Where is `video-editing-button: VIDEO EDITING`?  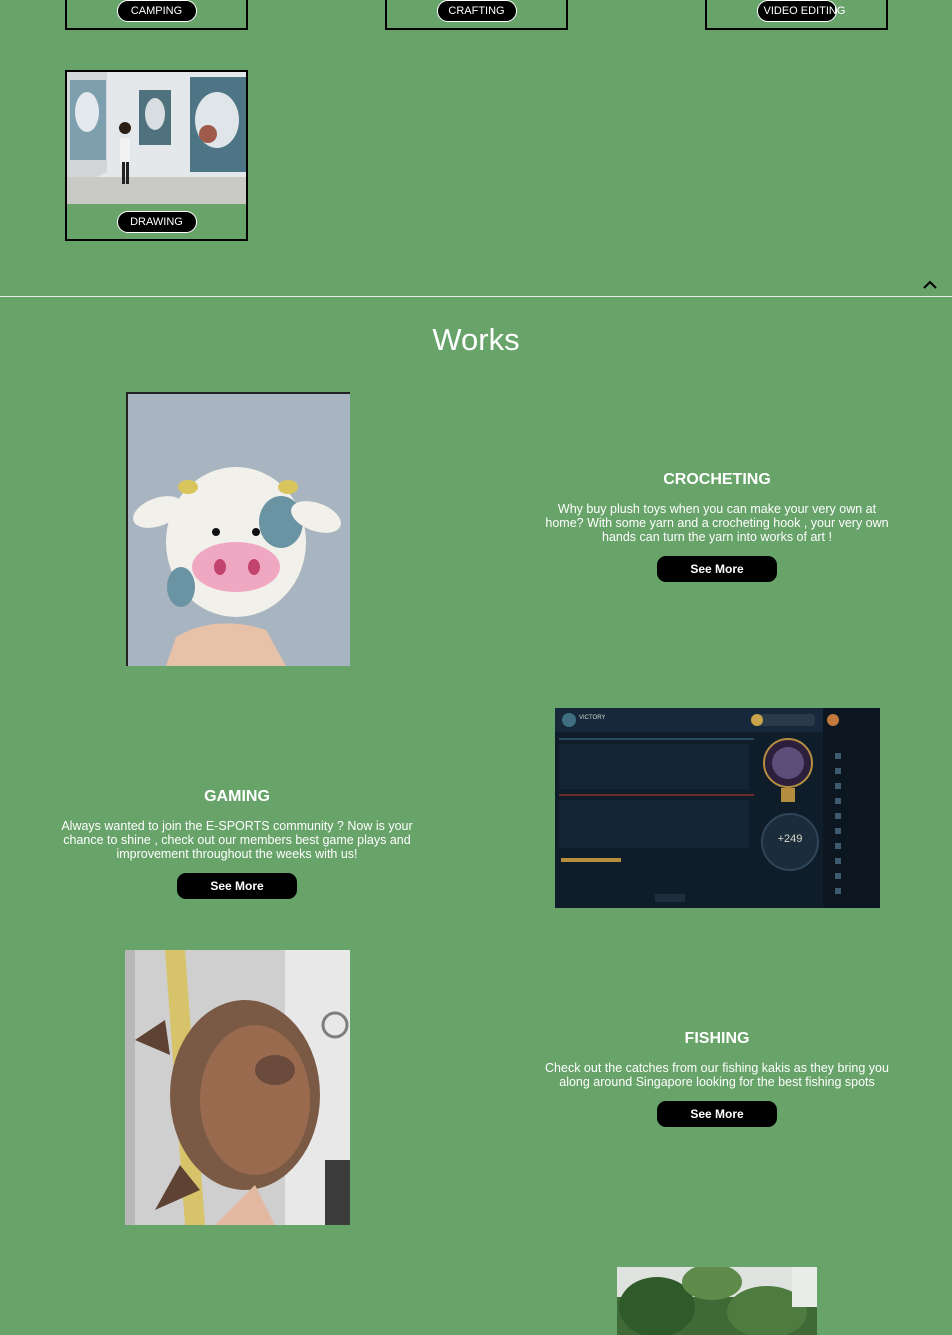 video-editing-button: VIDEO EDITING is located at coordinates (800, 11).